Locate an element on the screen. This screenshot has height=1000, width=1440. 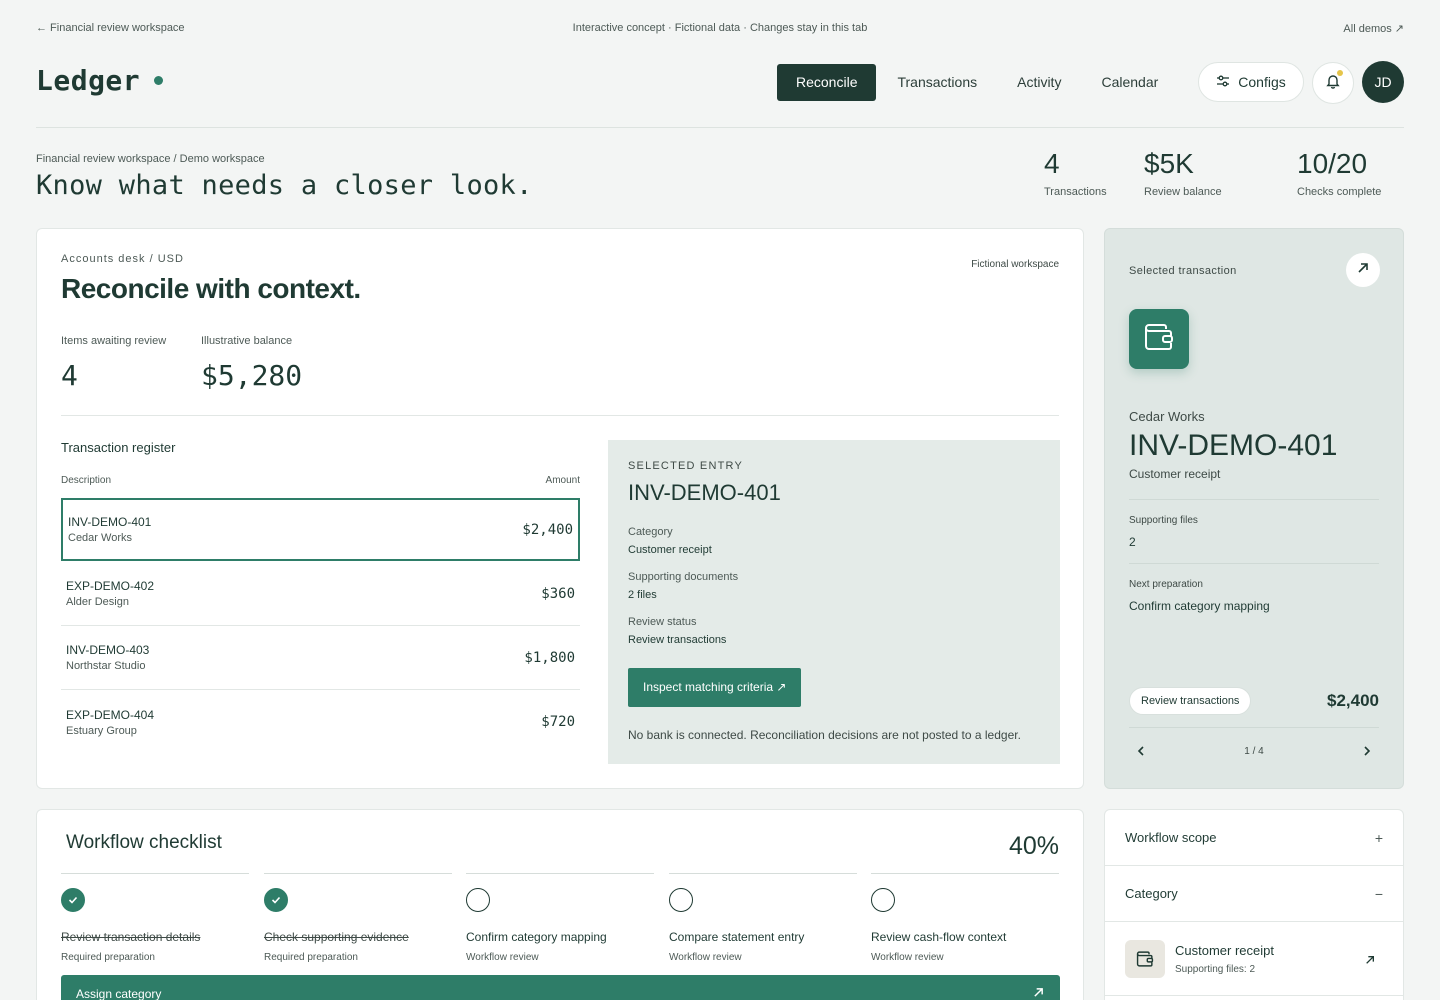
prev-button is located at coordinates (1141, 751).